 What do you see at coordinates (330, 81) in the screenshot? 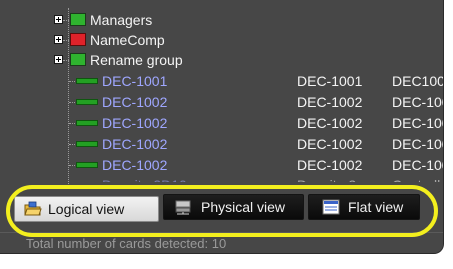
I see `card-column-2: DEC-1001` at bounding box center [330, 81].